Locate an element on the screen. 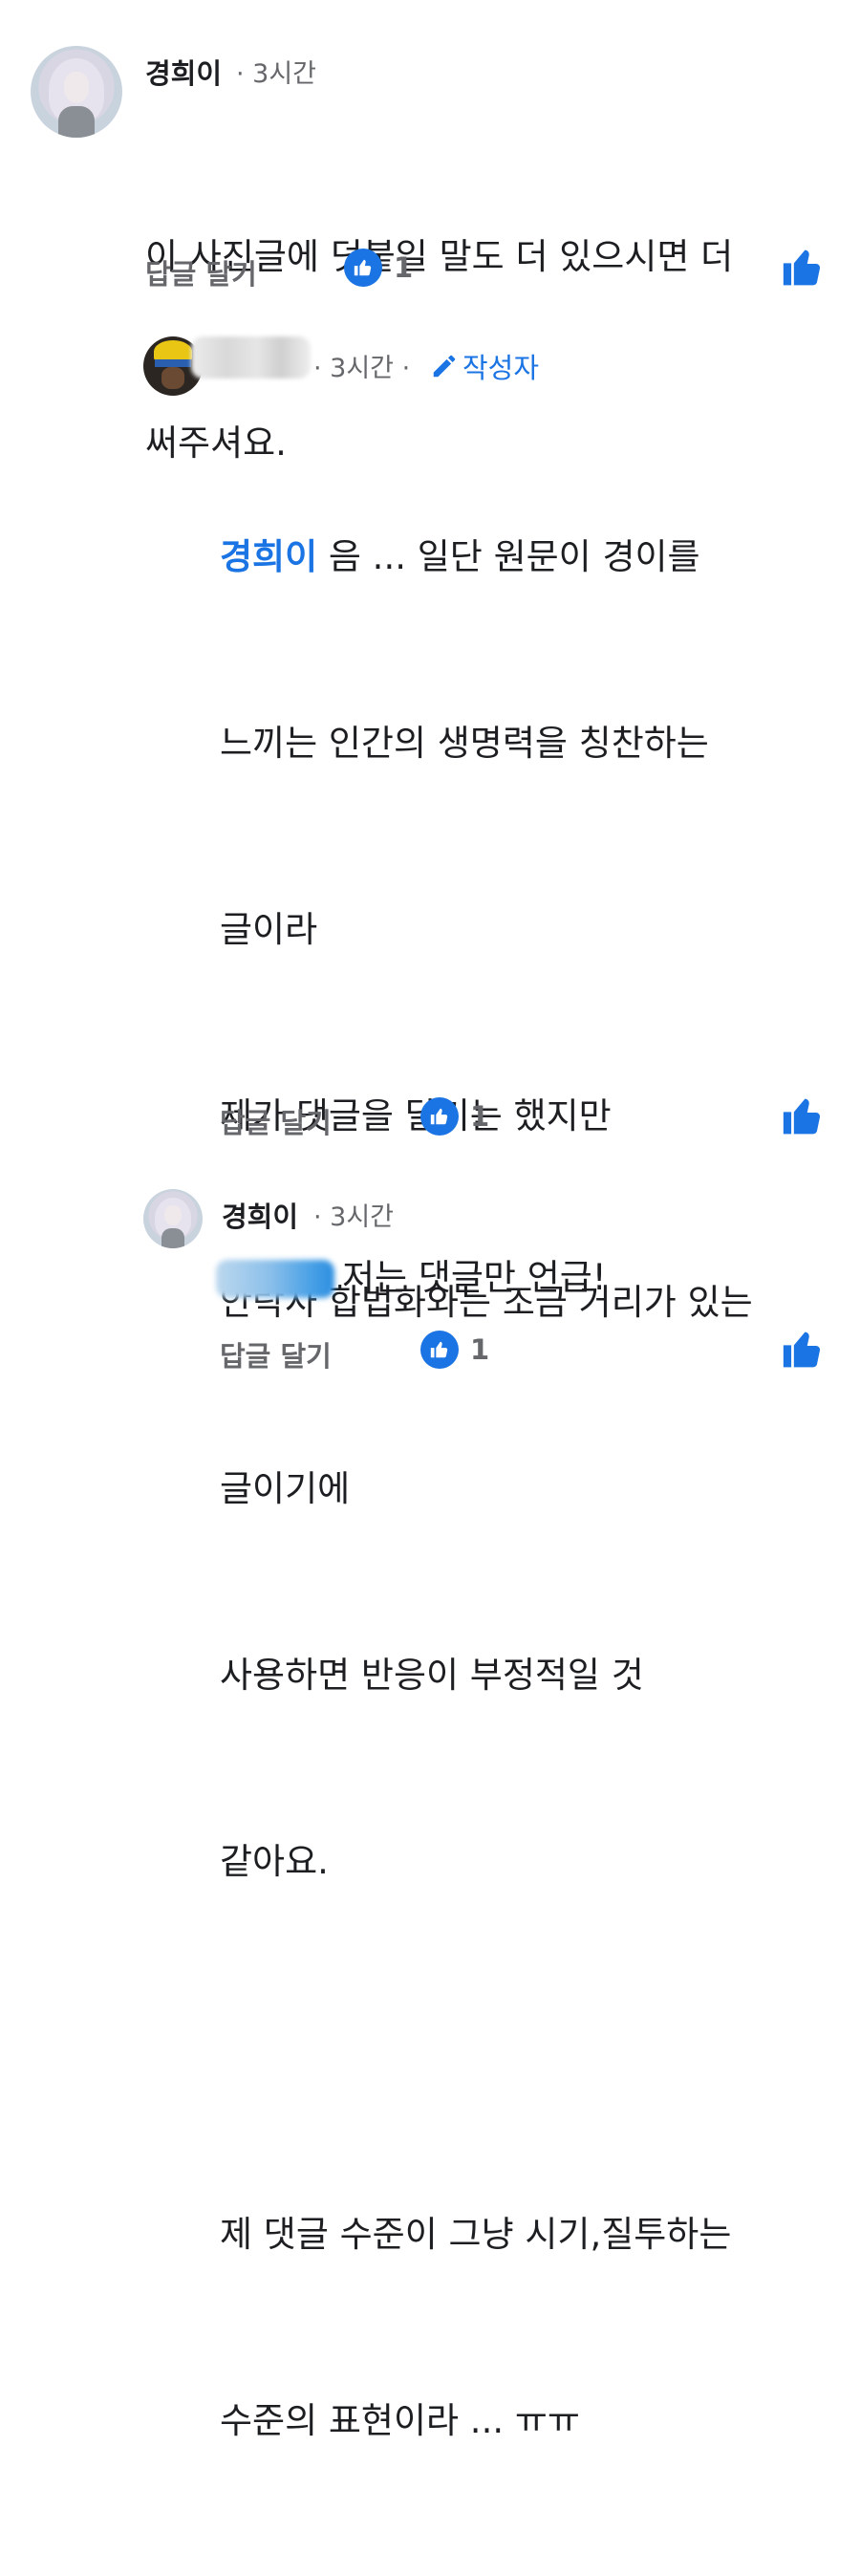  mention-link: 경희이 is located at coordinates (268, 556).